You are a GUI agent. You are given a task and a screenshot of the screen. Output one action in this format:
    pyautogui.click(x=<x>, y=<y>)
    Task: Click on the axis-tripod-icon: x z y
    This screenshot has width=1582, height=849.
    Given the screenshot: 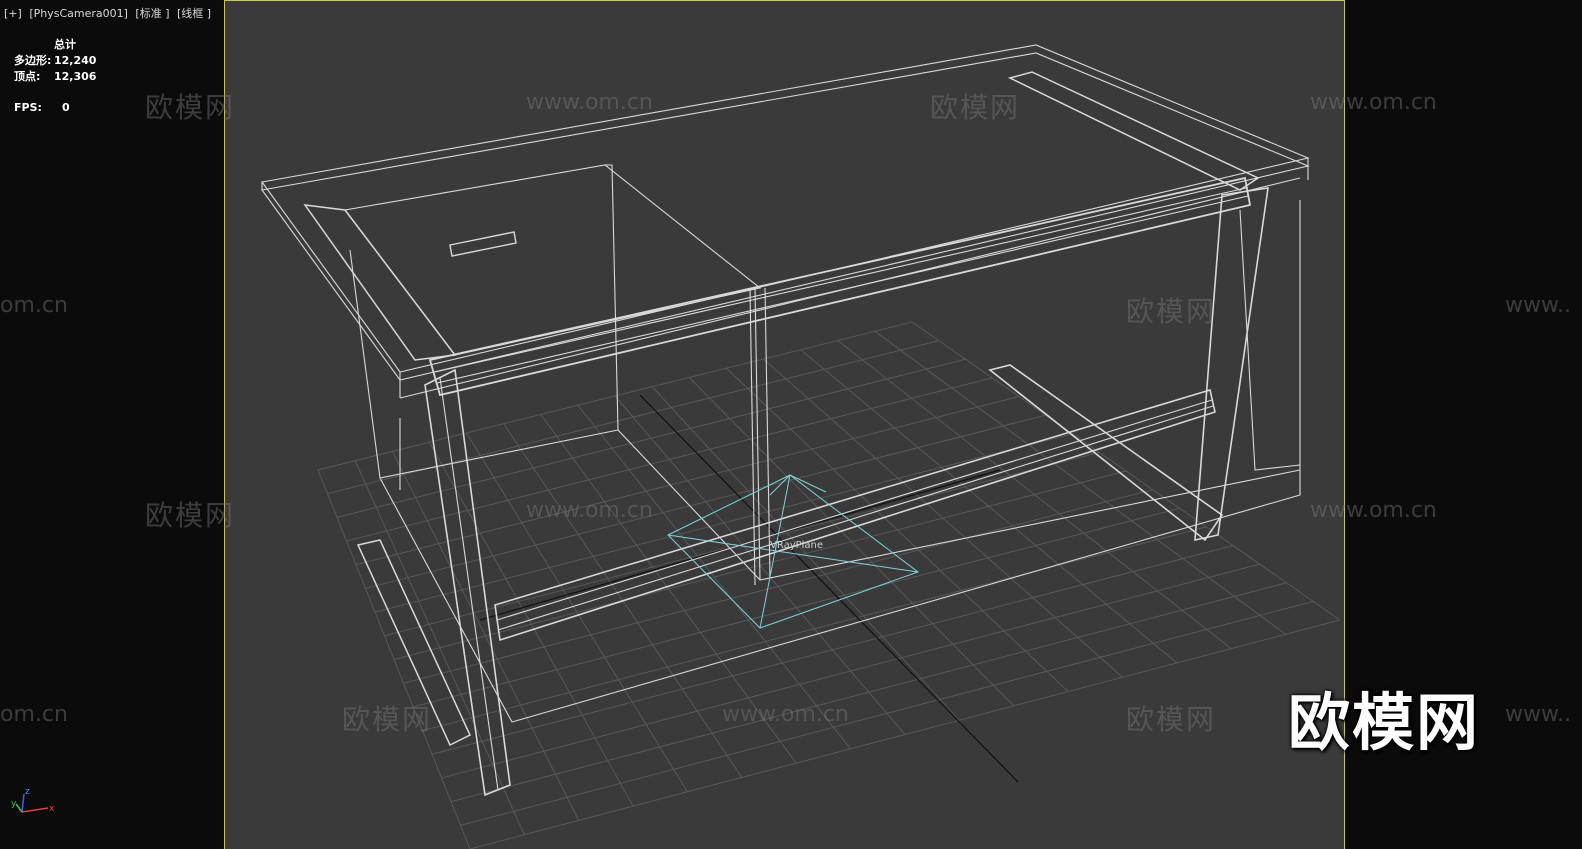 What is the action you would take?
    pyautogui.click(x=33, y=800)
    